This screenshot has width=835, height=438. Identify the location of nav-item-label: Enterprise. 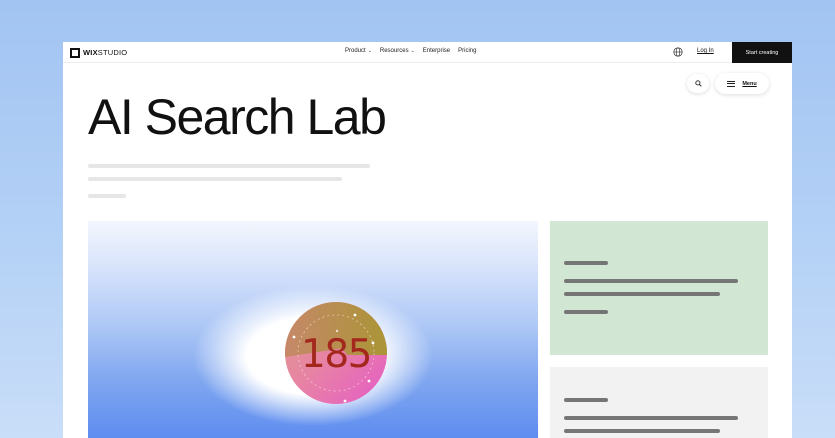
(436, 51).